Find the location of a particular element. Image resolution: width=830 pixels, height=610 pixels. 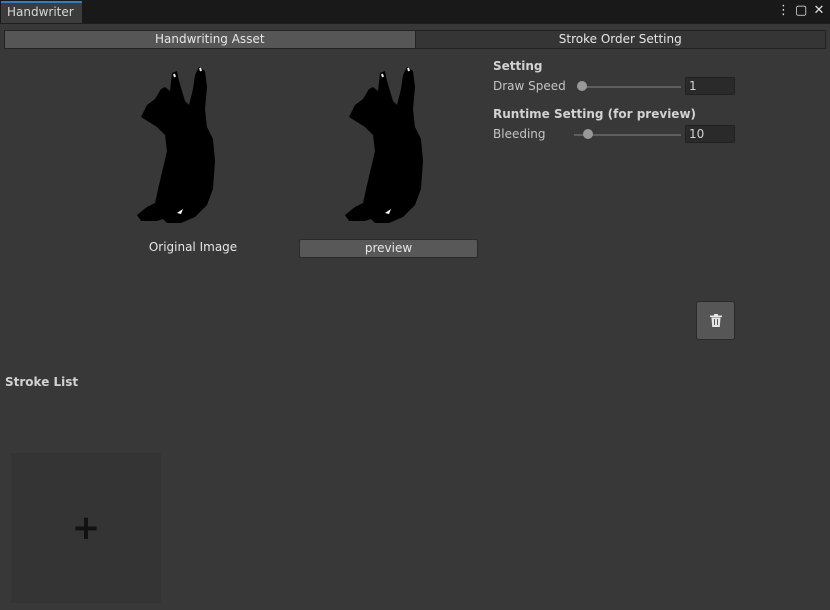

runtime-setting-header: Runtime Setting (for preview) is located at coordinates (595, 114).